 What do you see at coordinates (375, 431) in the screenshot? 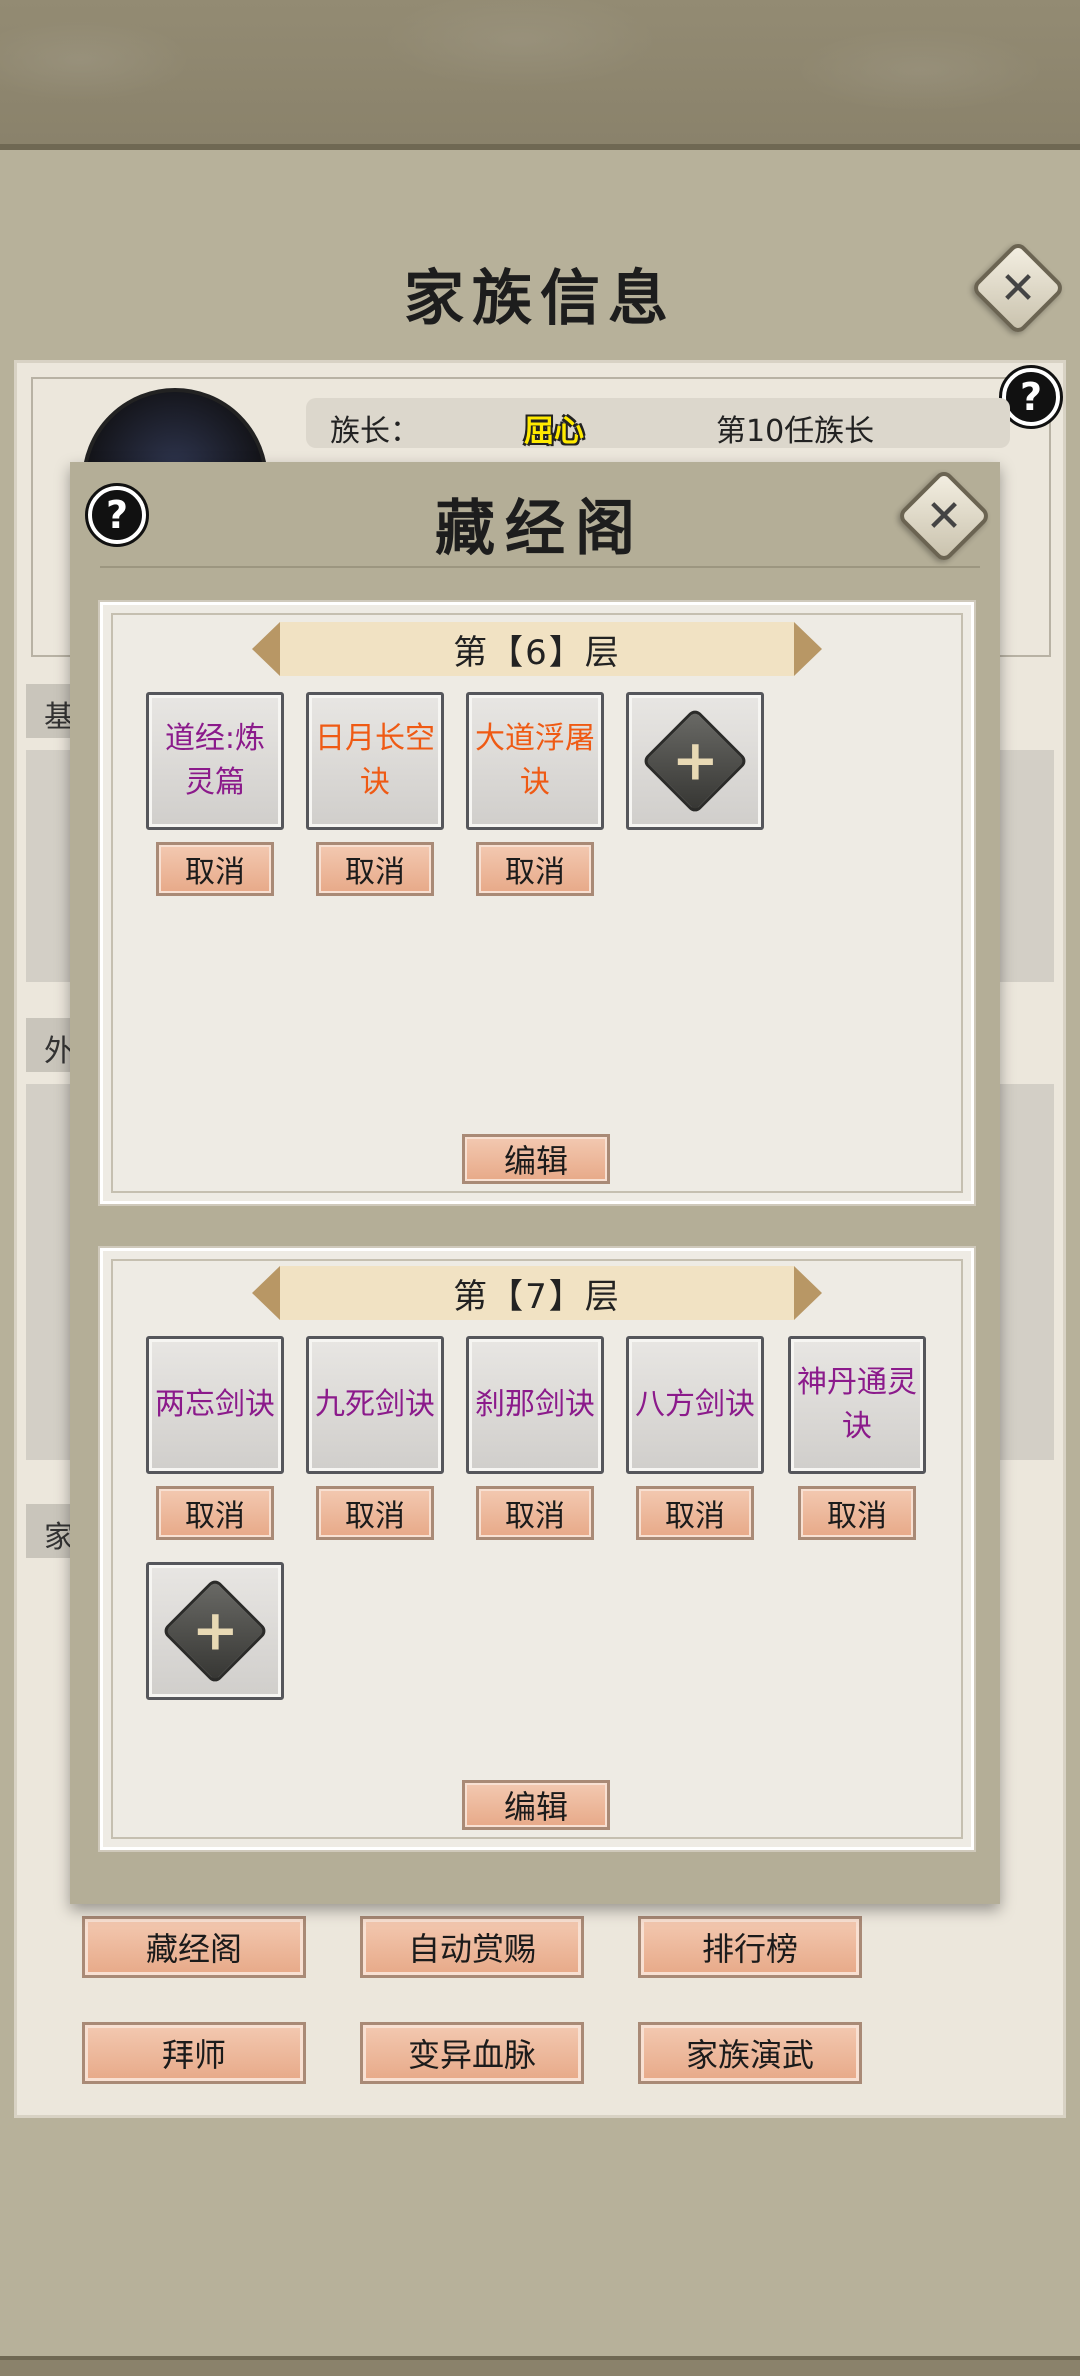
I see `leader-label: 族长：` at bounding box center [375, 431].